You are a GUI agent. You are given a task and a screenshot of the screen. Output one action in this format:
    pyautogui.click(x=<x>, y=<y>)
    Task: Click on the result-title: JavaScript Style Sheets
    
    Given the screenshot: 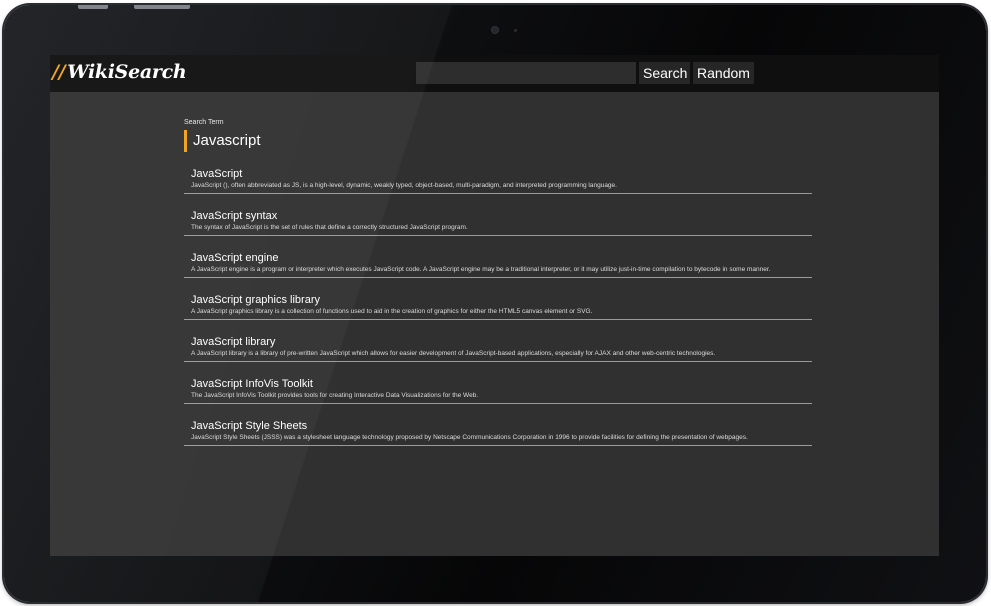 What is the action you would take?
    pyautogui.click(x=498, y=426)
    